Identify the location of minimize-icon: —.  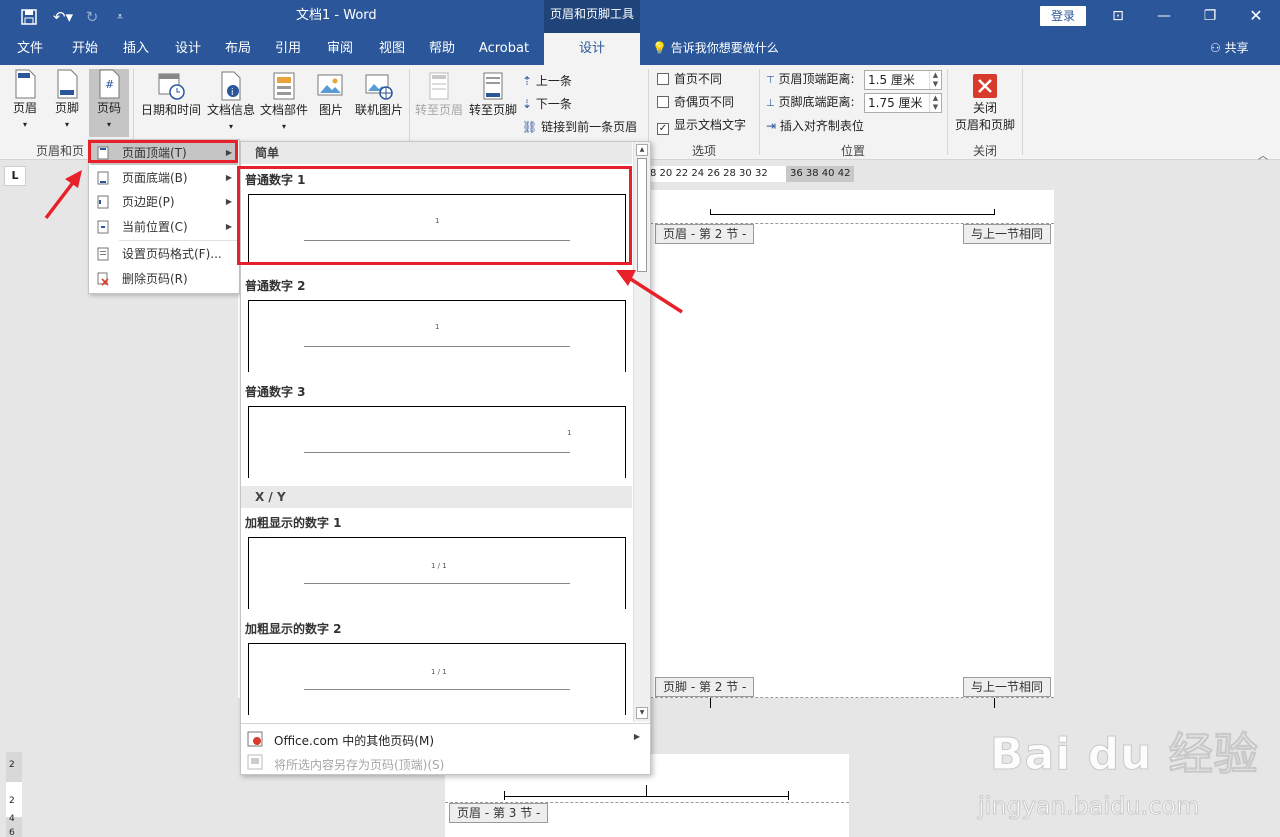
(1164, 16).